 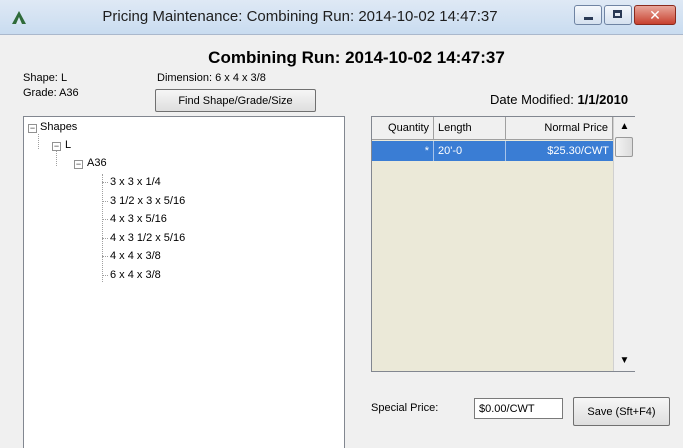 I want to click on scrollbar-thumb, so click(x=624, y=147).